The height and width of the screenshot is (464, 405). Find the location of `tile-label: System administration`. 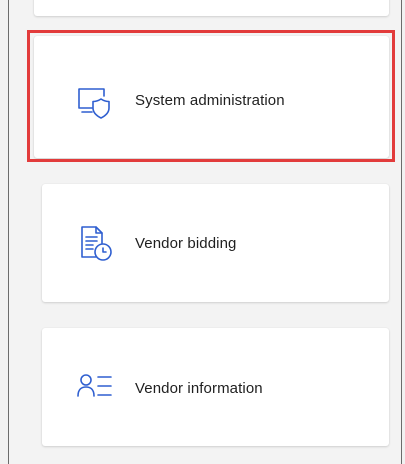

tile-label: System administration is located at coordinates (210, 100).